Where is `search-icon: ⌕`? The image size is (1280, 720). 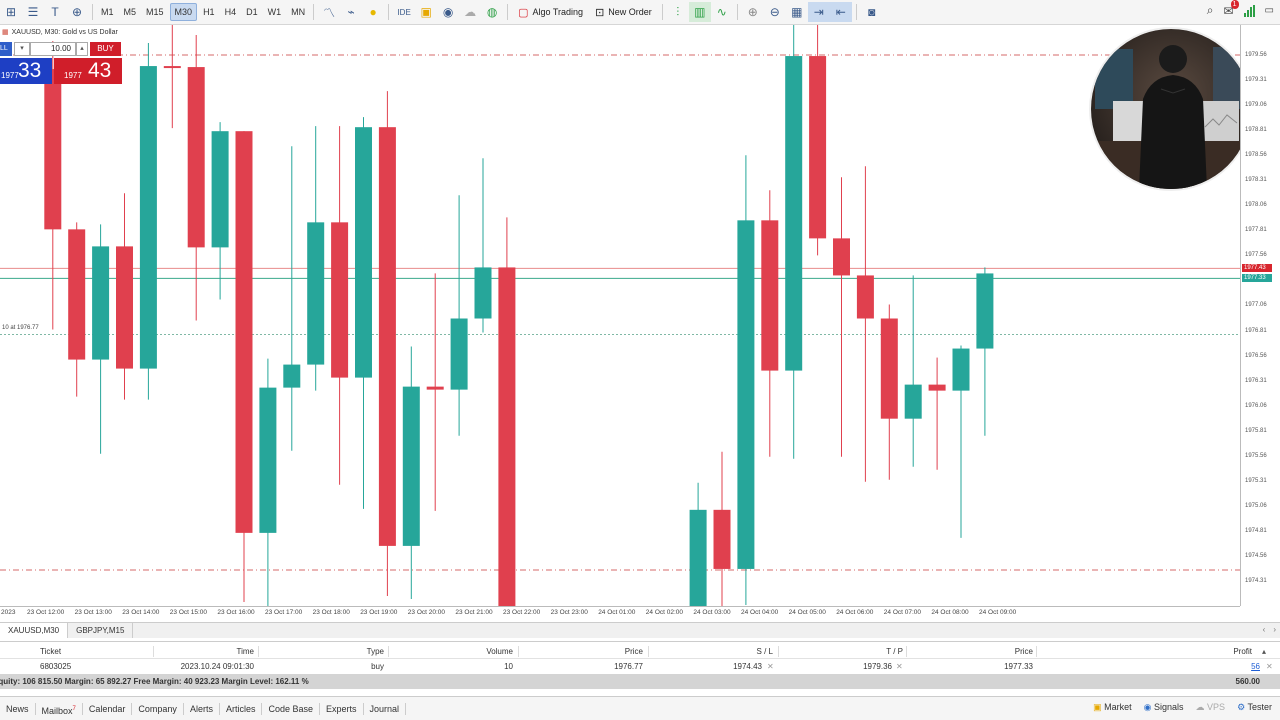
search-icon: ⌕ is located at coordinates (1210, 10).